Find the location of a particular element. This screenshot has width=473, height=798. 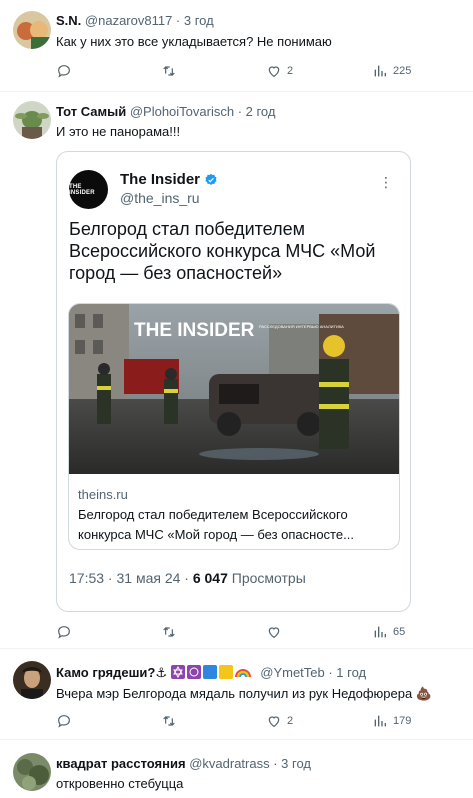

views-button: 225 is located at coordinates (391, 71).